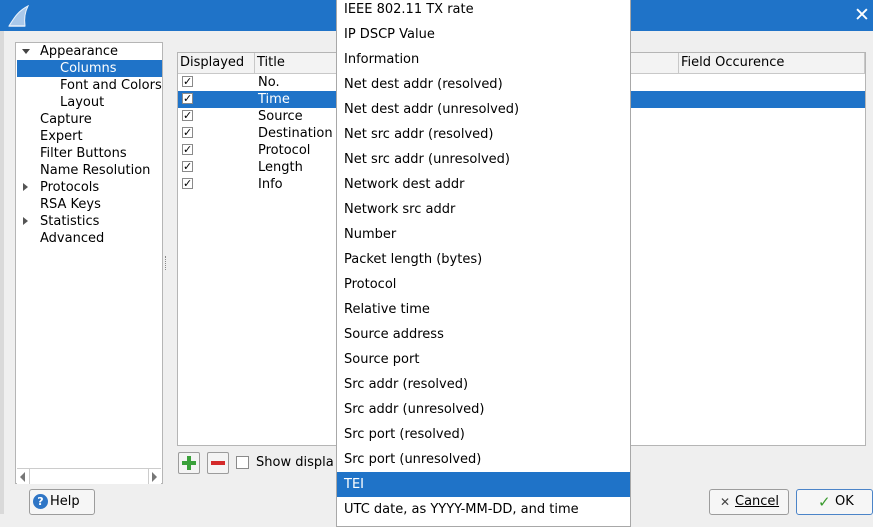 The image size is (873, 527). I want to click on menu-item: Net dest addr (unresolved), so click(483, 109).